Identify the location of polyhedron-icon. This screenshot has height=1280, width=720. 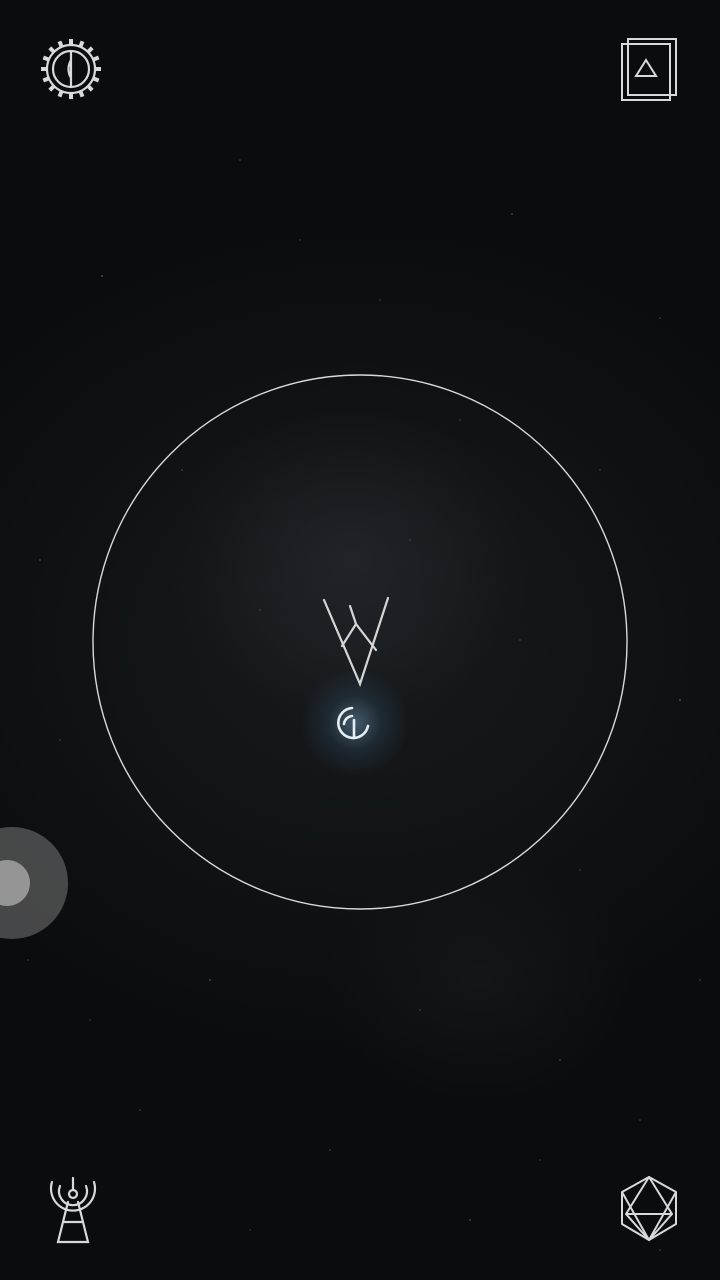
(649, 1208).